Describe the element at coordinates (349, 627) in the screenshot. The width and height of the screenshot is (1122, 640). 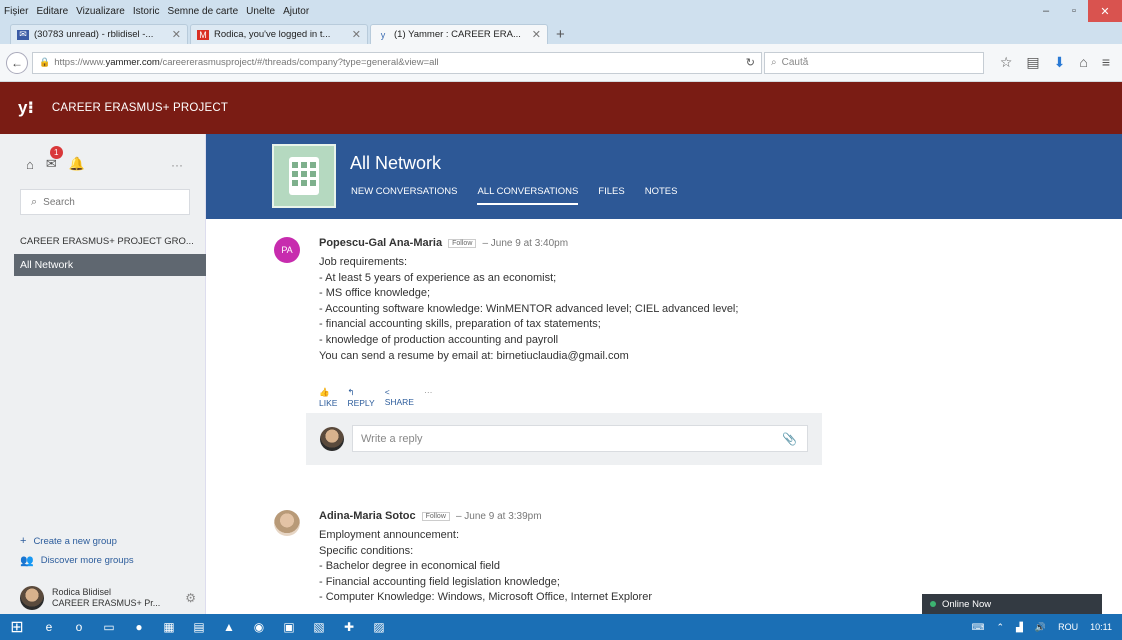
I see `app-icon: ✚` at that location.